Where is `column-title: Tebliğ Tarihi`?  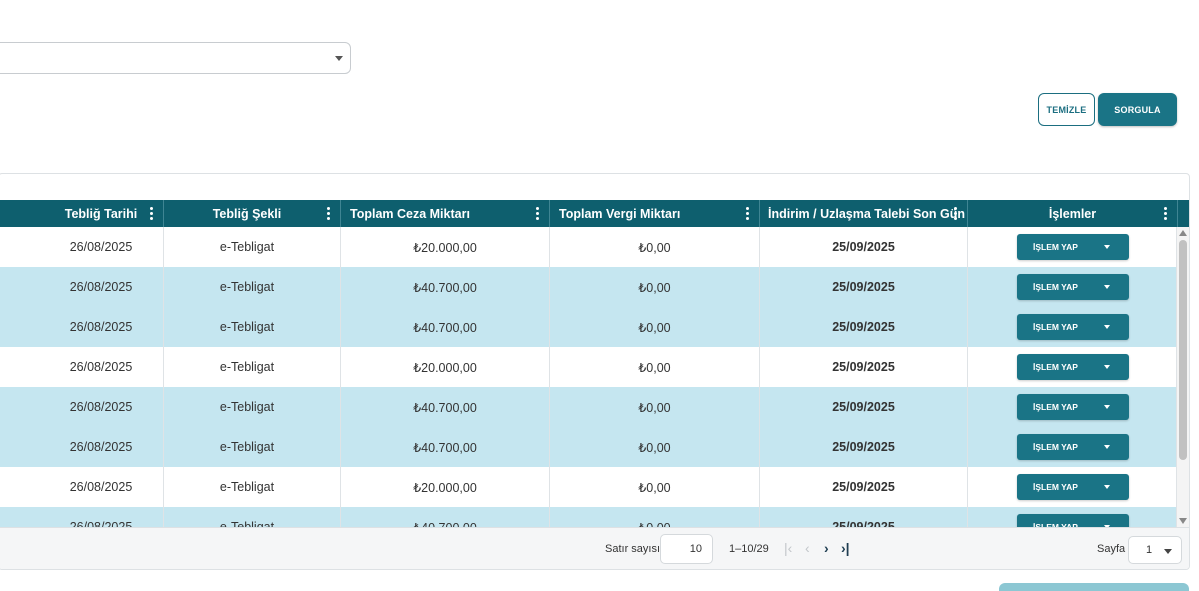
column-title: Tebliğ Tarihi is located at coordinates (101, 213).